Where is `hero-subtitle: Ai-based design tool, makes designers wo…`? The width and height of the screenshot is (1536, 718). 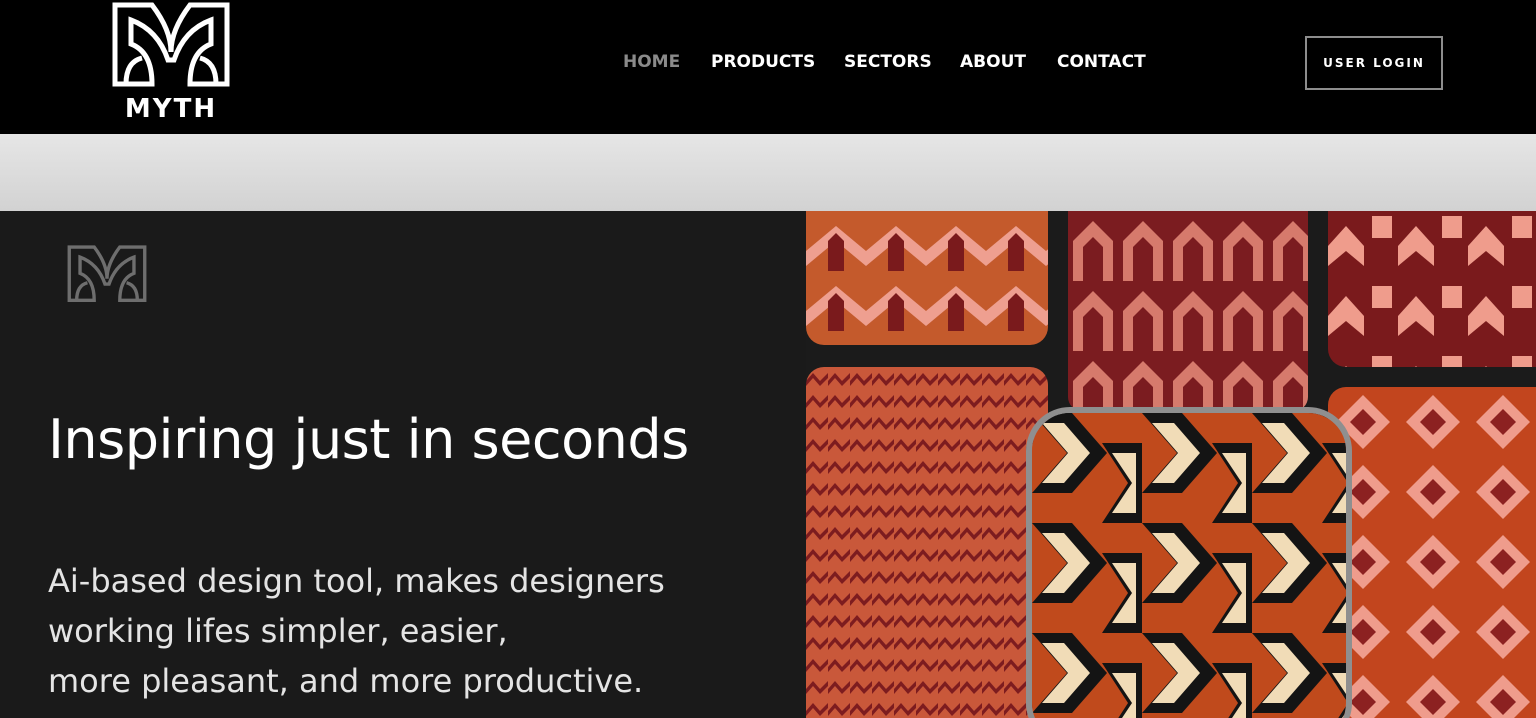
hero-subtitle: Ai-based design tool, makes designers wo… is located at coordinates (418, 631).